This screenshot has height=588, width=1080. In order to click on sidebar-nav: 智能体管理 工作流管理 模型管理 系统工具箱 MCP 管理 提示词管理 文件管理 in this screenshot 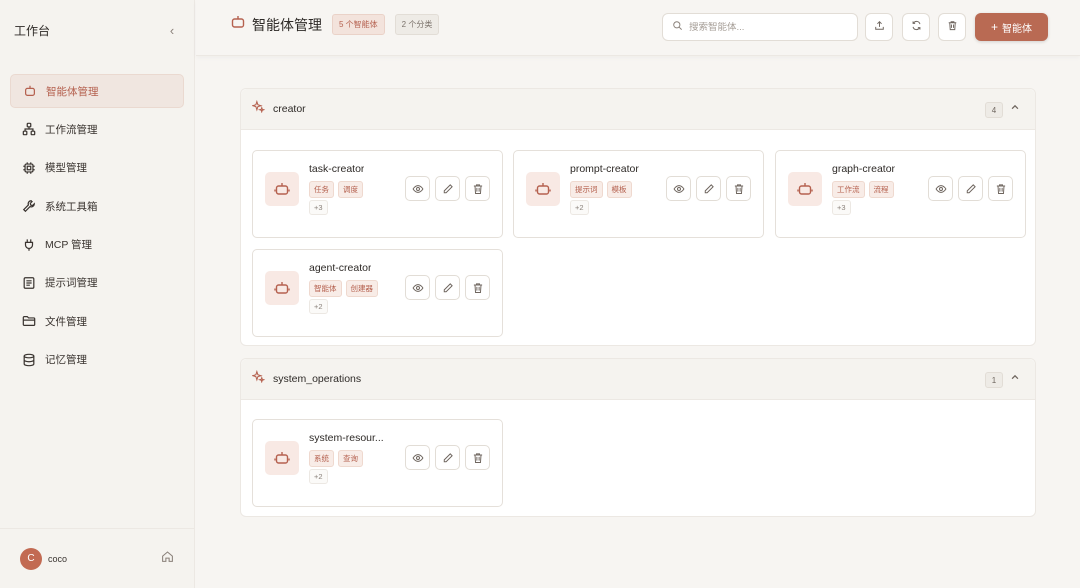, I will do `click(97, 227)`.